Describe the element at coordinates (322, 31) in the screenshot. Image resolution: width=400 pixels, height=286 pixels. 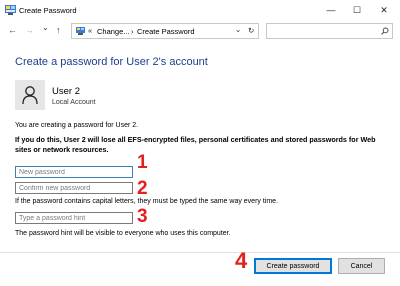
I see `search-input` at that location.